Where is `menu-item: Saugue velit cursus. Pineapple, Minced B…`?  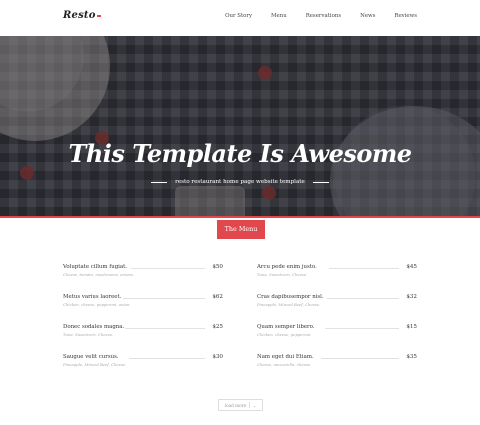 menu-item: Saugue velit cursus. Pineapple, Minced B… is located at coordinates (143, 361).